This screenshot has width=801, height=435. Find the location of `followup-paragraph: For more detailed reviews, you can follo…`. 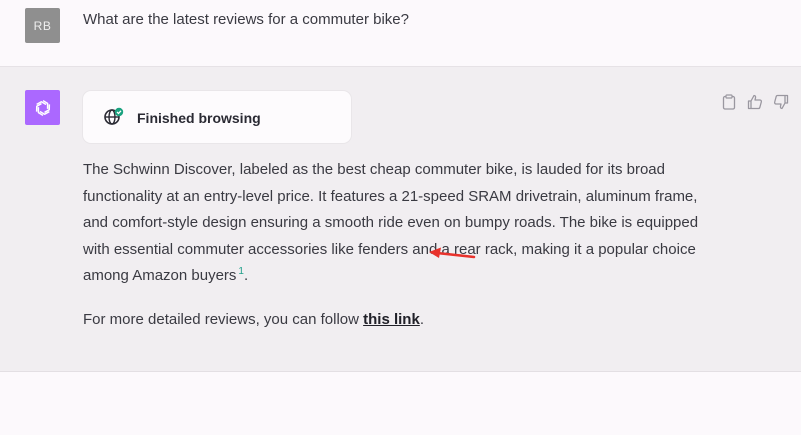

followup-paragraph: For more detailed reviews, you can follo… is located at coordinates (403, 320).